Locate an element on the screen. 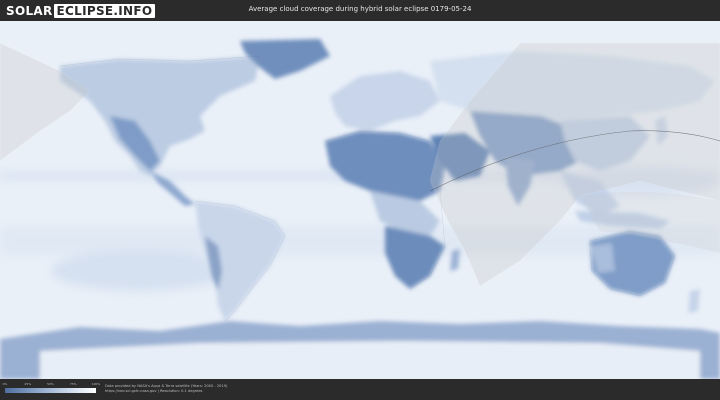  legend-tick-50: 50% is located at coordinates (50, 384).